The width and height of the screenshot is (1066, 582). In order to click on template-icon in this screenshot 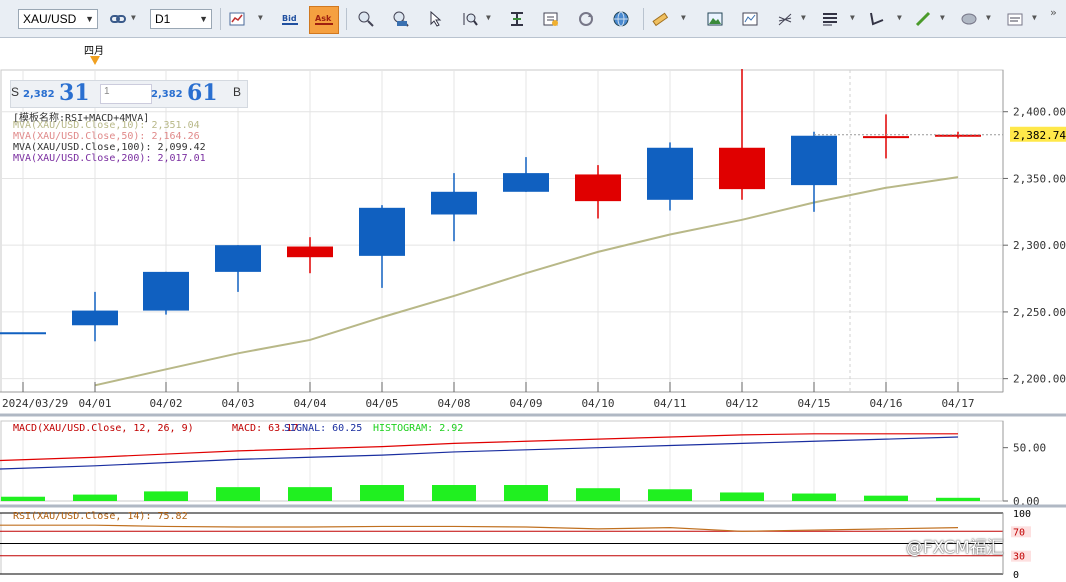, I will do `click(750, 19)`.